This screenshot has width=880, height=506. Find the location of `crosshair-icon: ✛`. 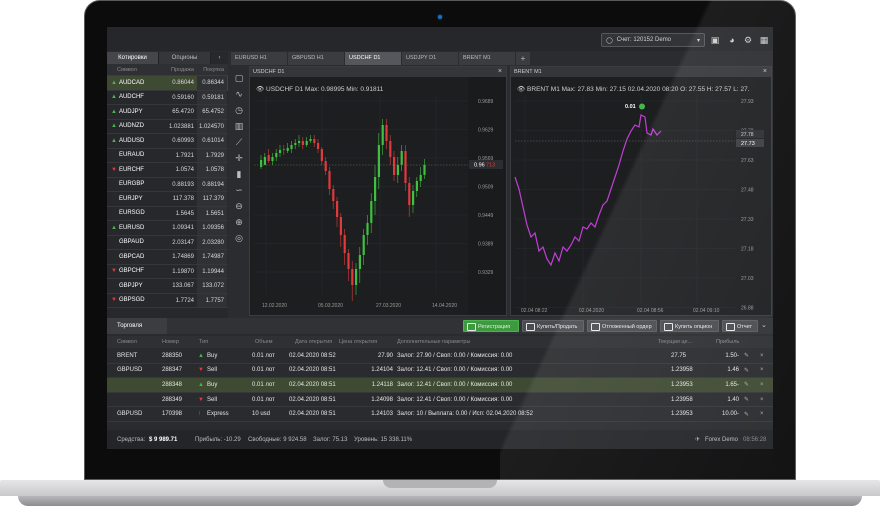

crosshair-icon: ✛ is located at coordinates (239, 158).